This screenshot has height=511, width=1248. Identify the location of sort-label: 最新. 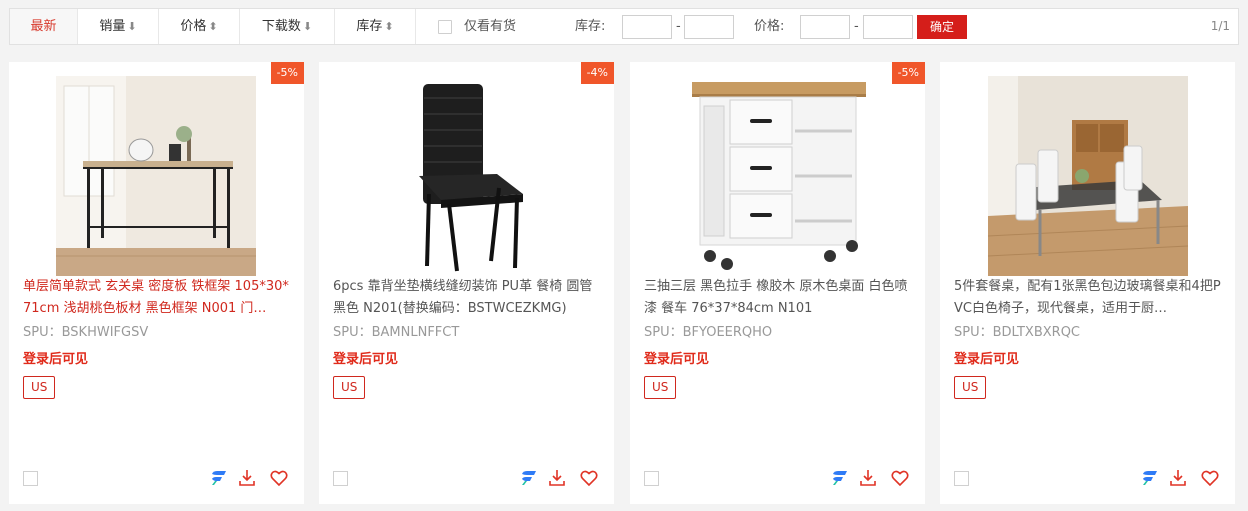
(43, 26).